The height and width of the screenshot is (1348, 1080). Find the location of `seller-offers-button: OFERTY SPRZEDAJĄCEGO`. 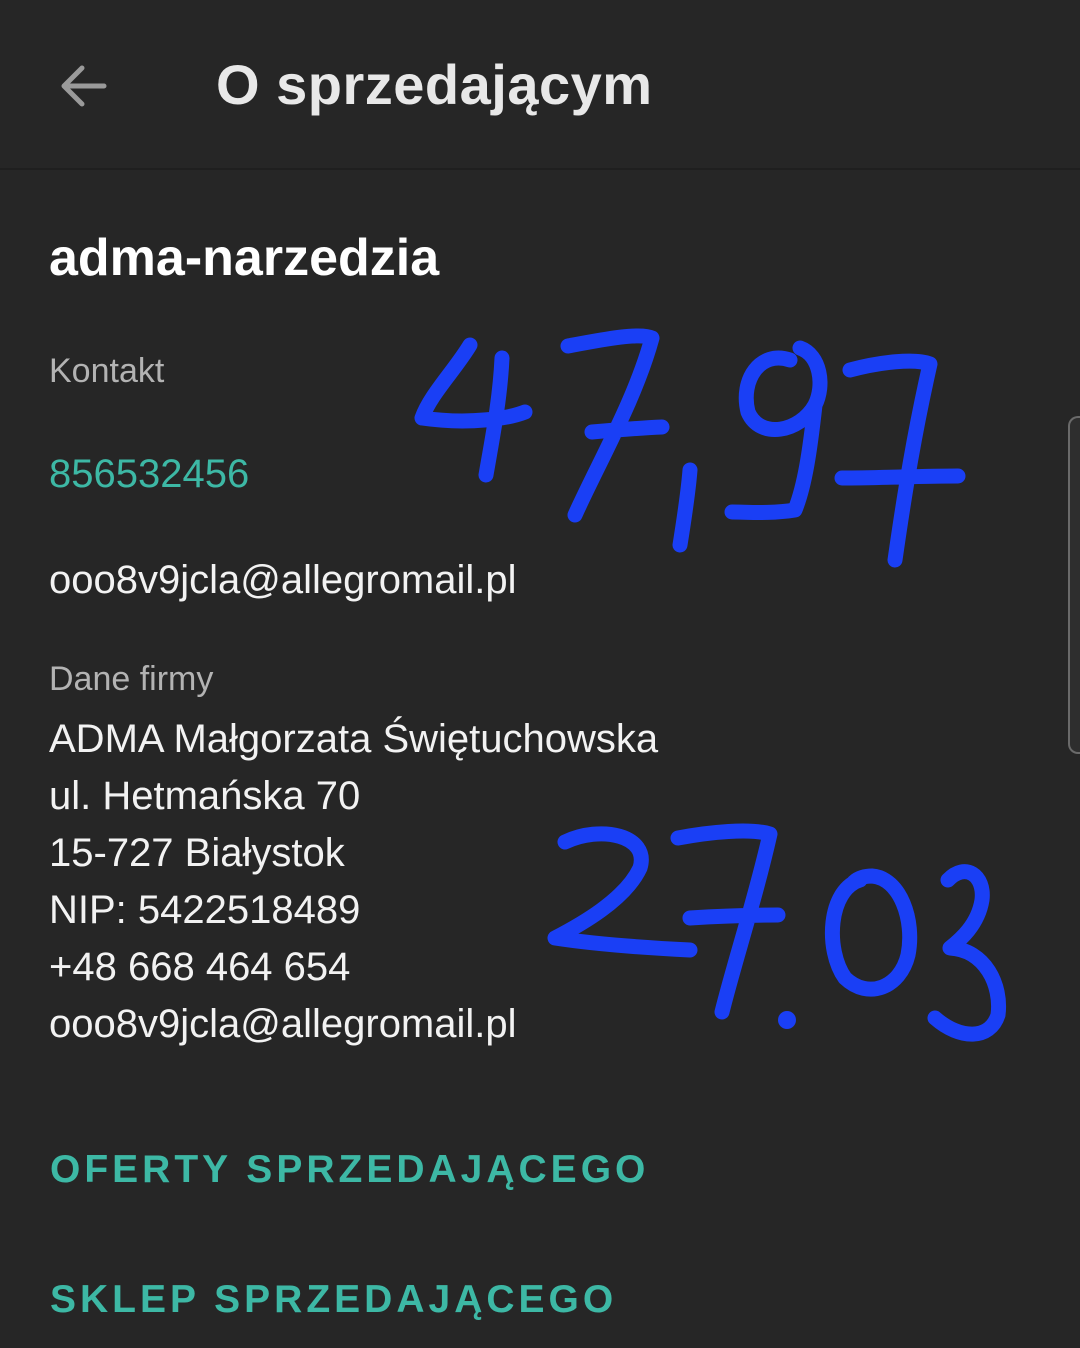

seller-offers-button: OFERTY SPRZEDAJĄCEGO is located at coordinates (349, 1170).